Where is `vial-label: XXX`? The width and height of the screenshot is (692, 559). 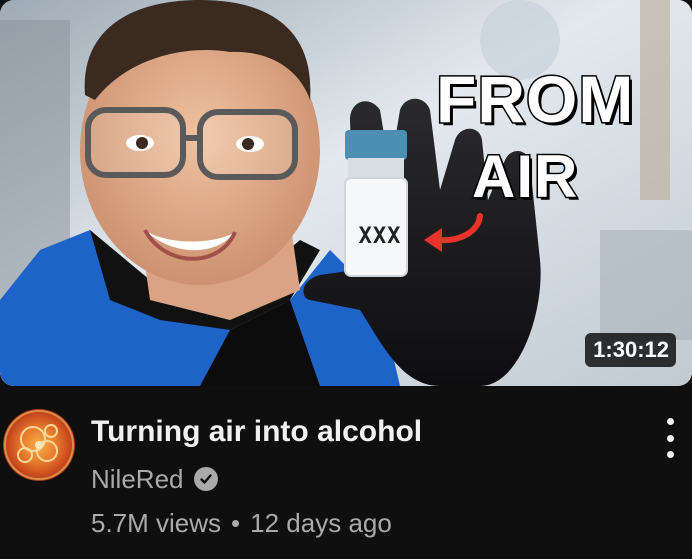
vial-label: XXX is located at coordinates (380, 236).